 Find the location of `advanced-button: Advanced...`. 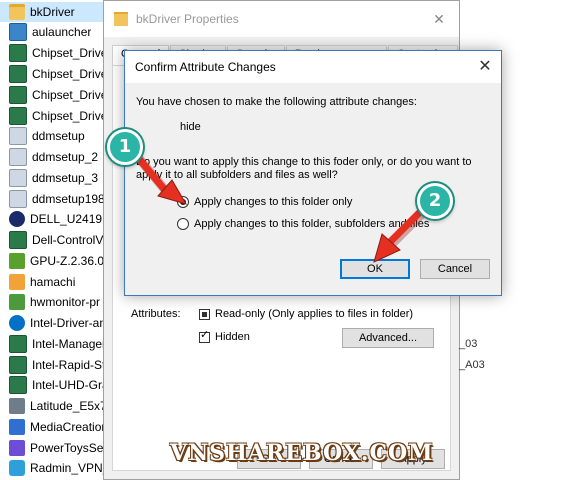

advanced-button: Advanced... is located at coordinates (388, 338).